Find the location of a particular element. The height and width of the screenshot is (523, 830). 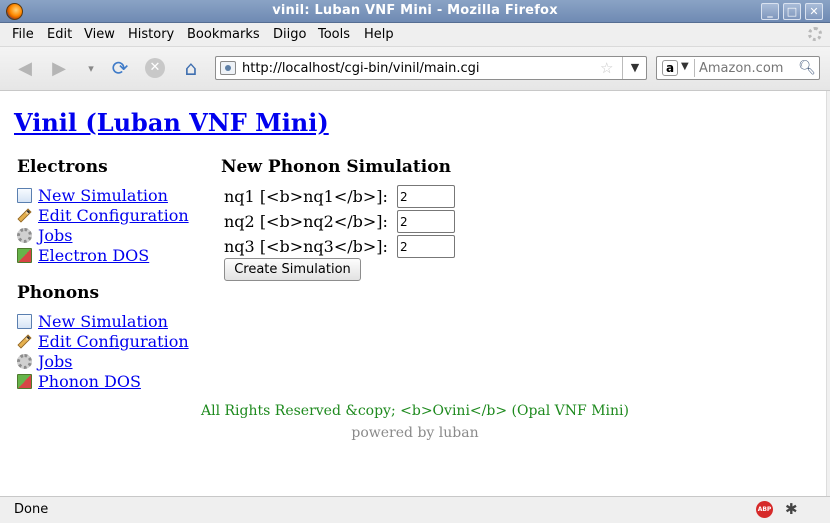

form-row-nq3: nq3 [<b>nq3</b>]: is located at coordinates (421, 246).